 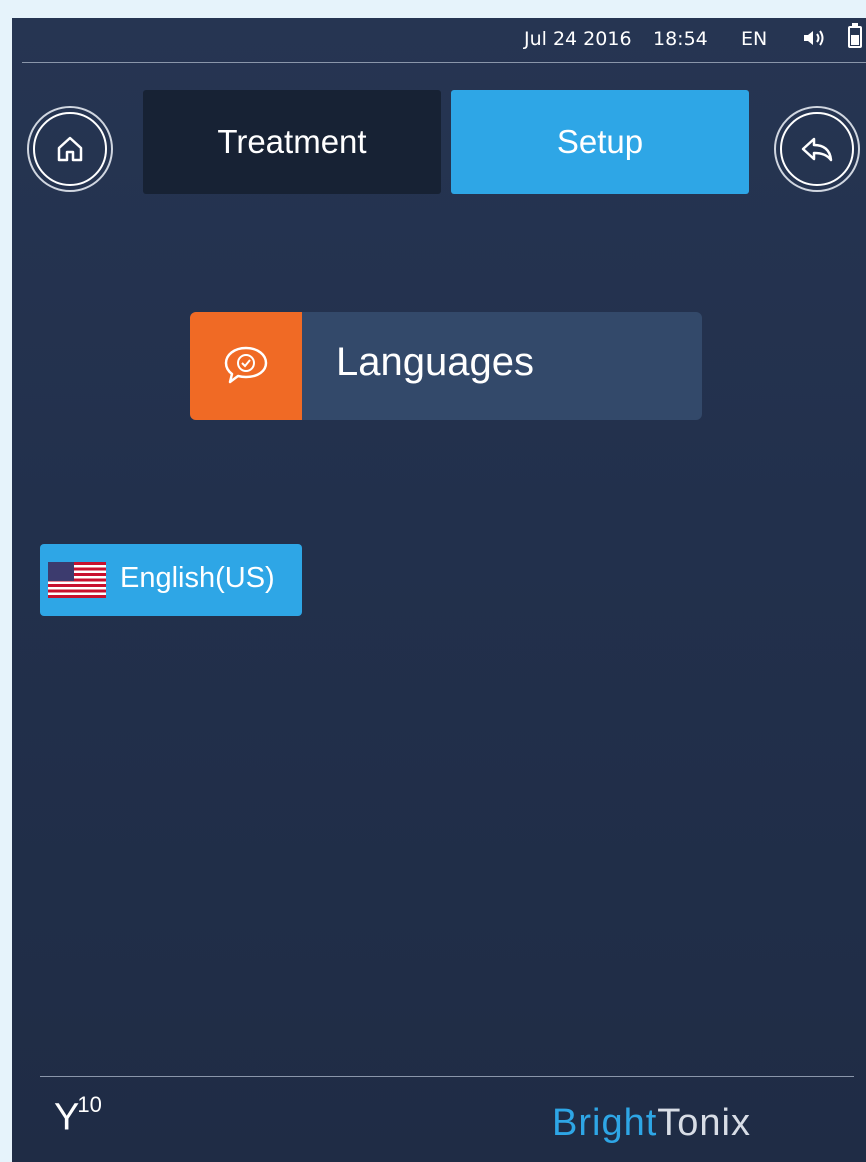 I want to click on status-language: EN, so click(x=754, y=39).